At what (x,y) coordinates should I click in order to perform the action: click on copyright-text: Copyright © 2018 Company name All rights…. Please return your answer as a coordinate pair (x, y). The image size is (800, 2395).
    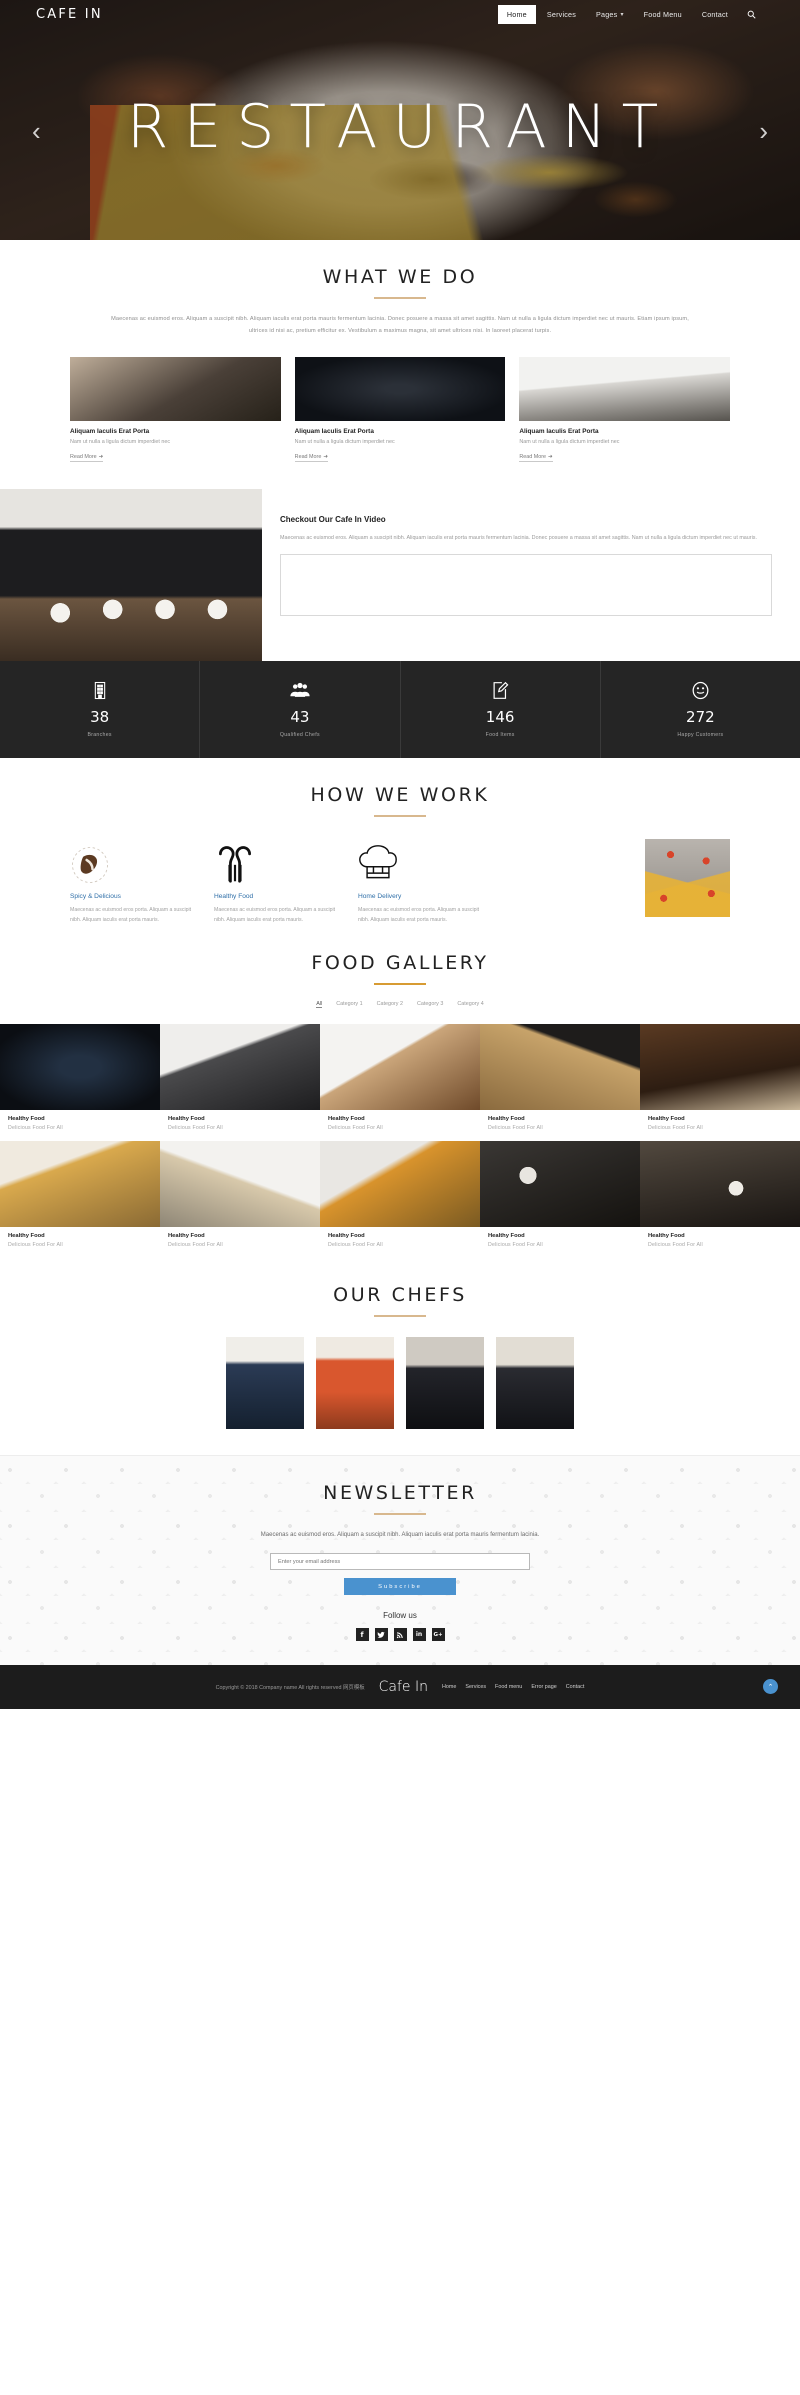
    Looking at the image, I should click on (290, 1688).